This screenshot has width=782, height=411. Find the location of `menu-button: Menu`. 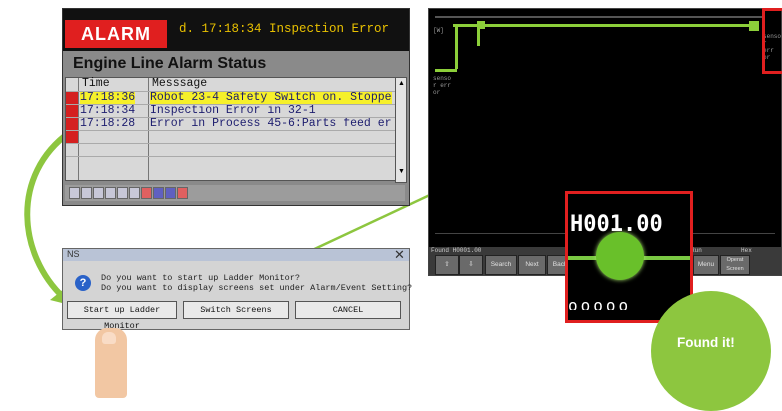

menu-button: Menu is located at coordinates (706, 265).